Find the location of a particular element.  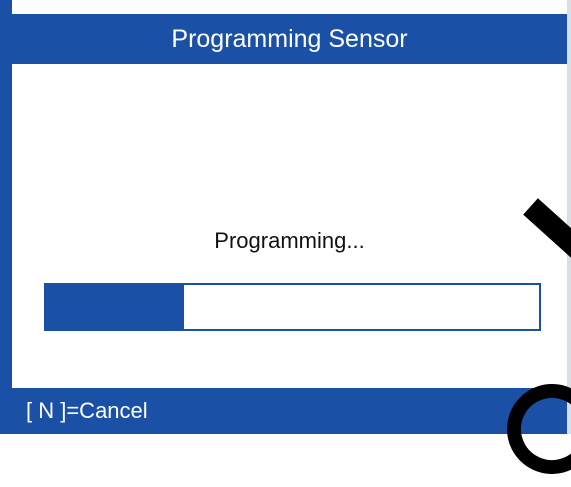

cancel-key-hint: [ N ]=Cancel is located at coordinates (87, 411).